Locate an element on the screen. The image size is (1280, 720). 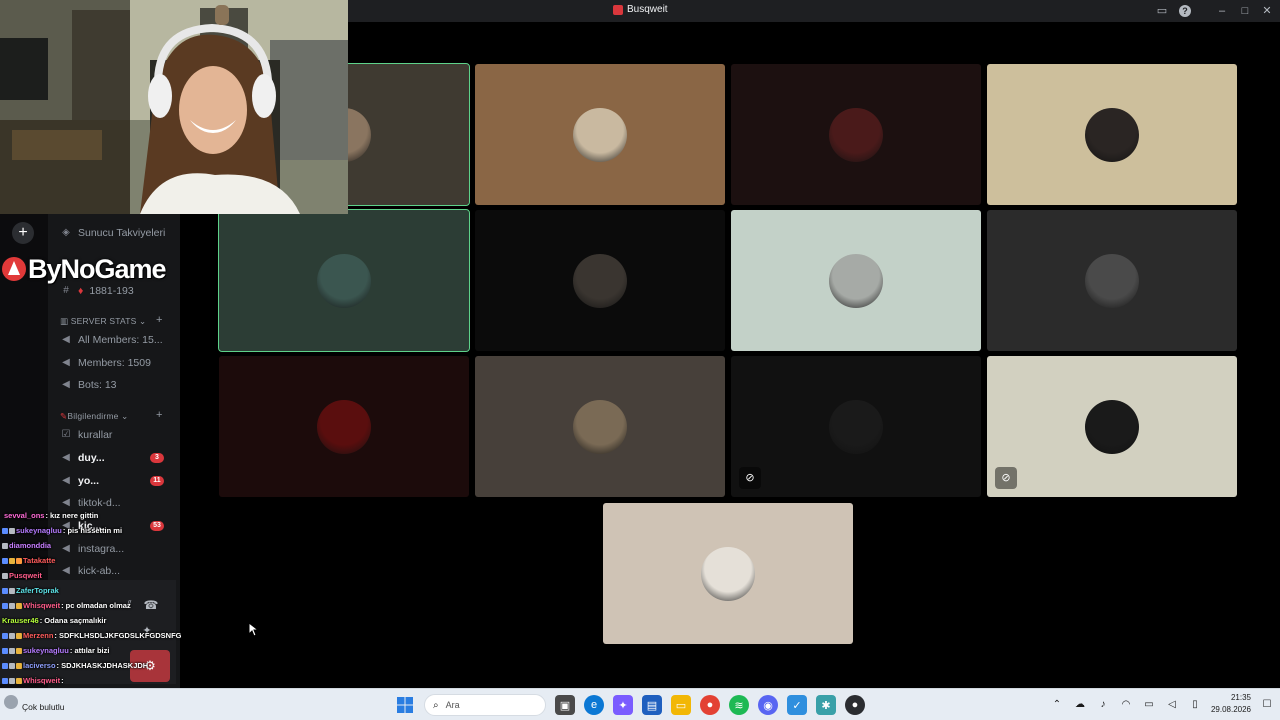
inbox-icon: ▭ is located at coordinates (1162, 11).